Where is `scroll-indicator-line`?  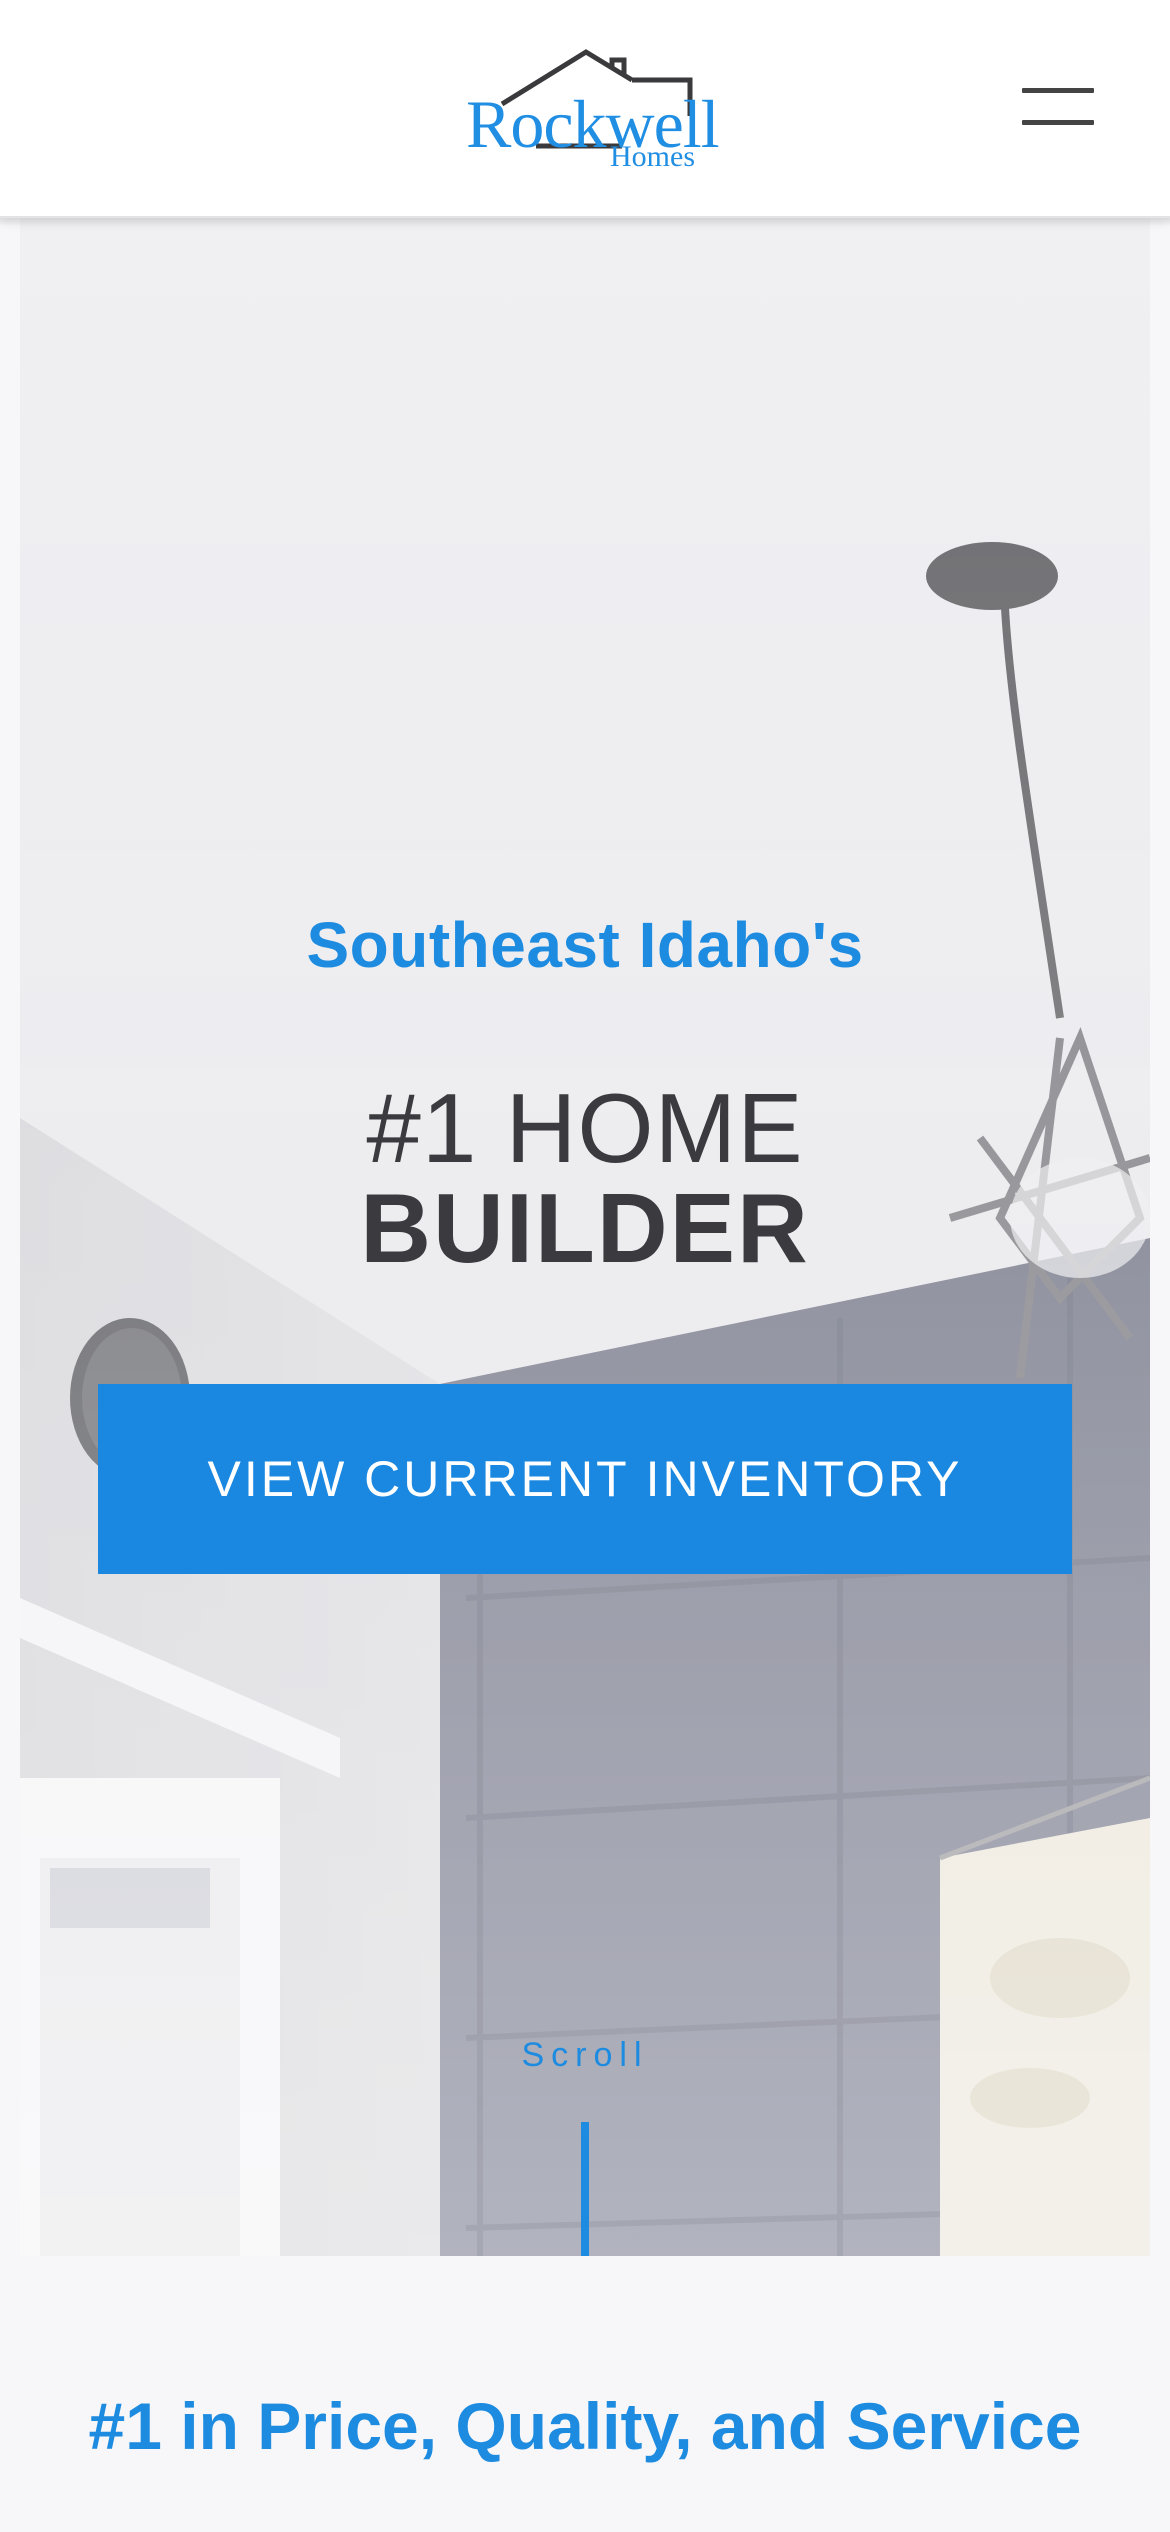 scroll-indicator-line is located at coordinates (585, 2189).